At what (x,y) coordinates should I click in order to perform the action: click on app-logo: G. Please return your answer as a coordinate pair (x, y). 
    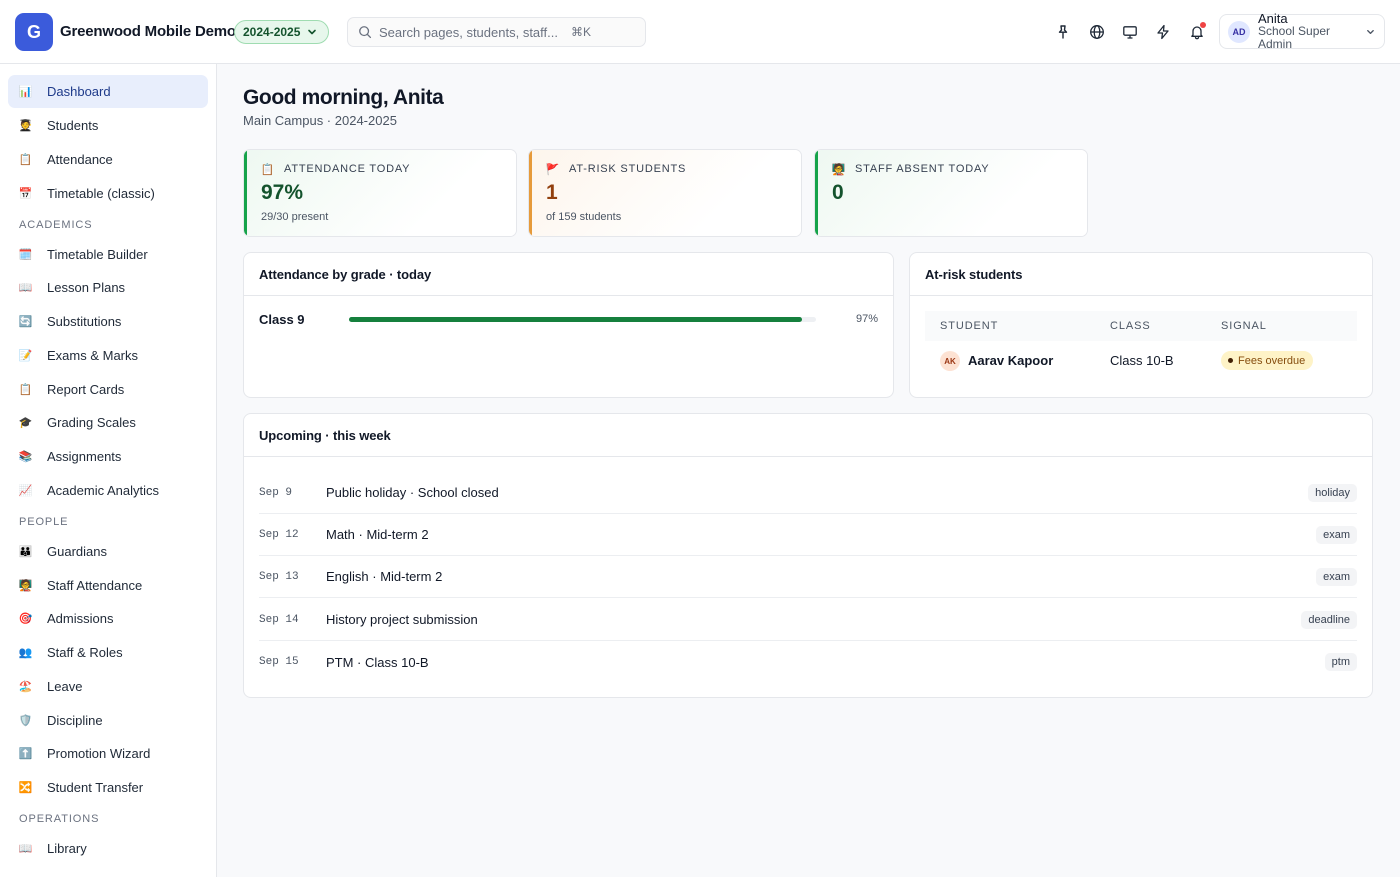
    Looking at the image, I should click on (34, 32).